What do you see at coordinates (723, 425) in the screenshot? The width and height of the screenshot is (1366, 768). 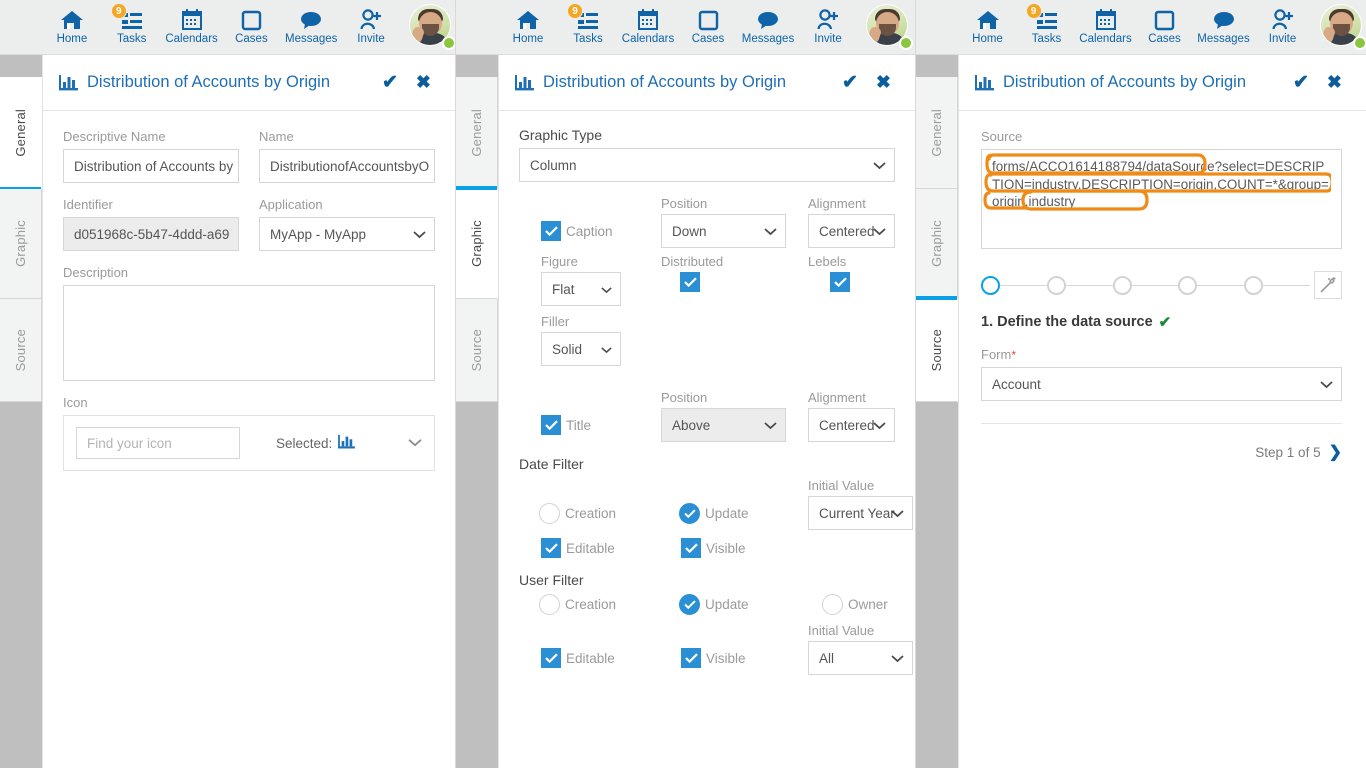 I see `title-position-select: Above` at bounding box center [723, 425].